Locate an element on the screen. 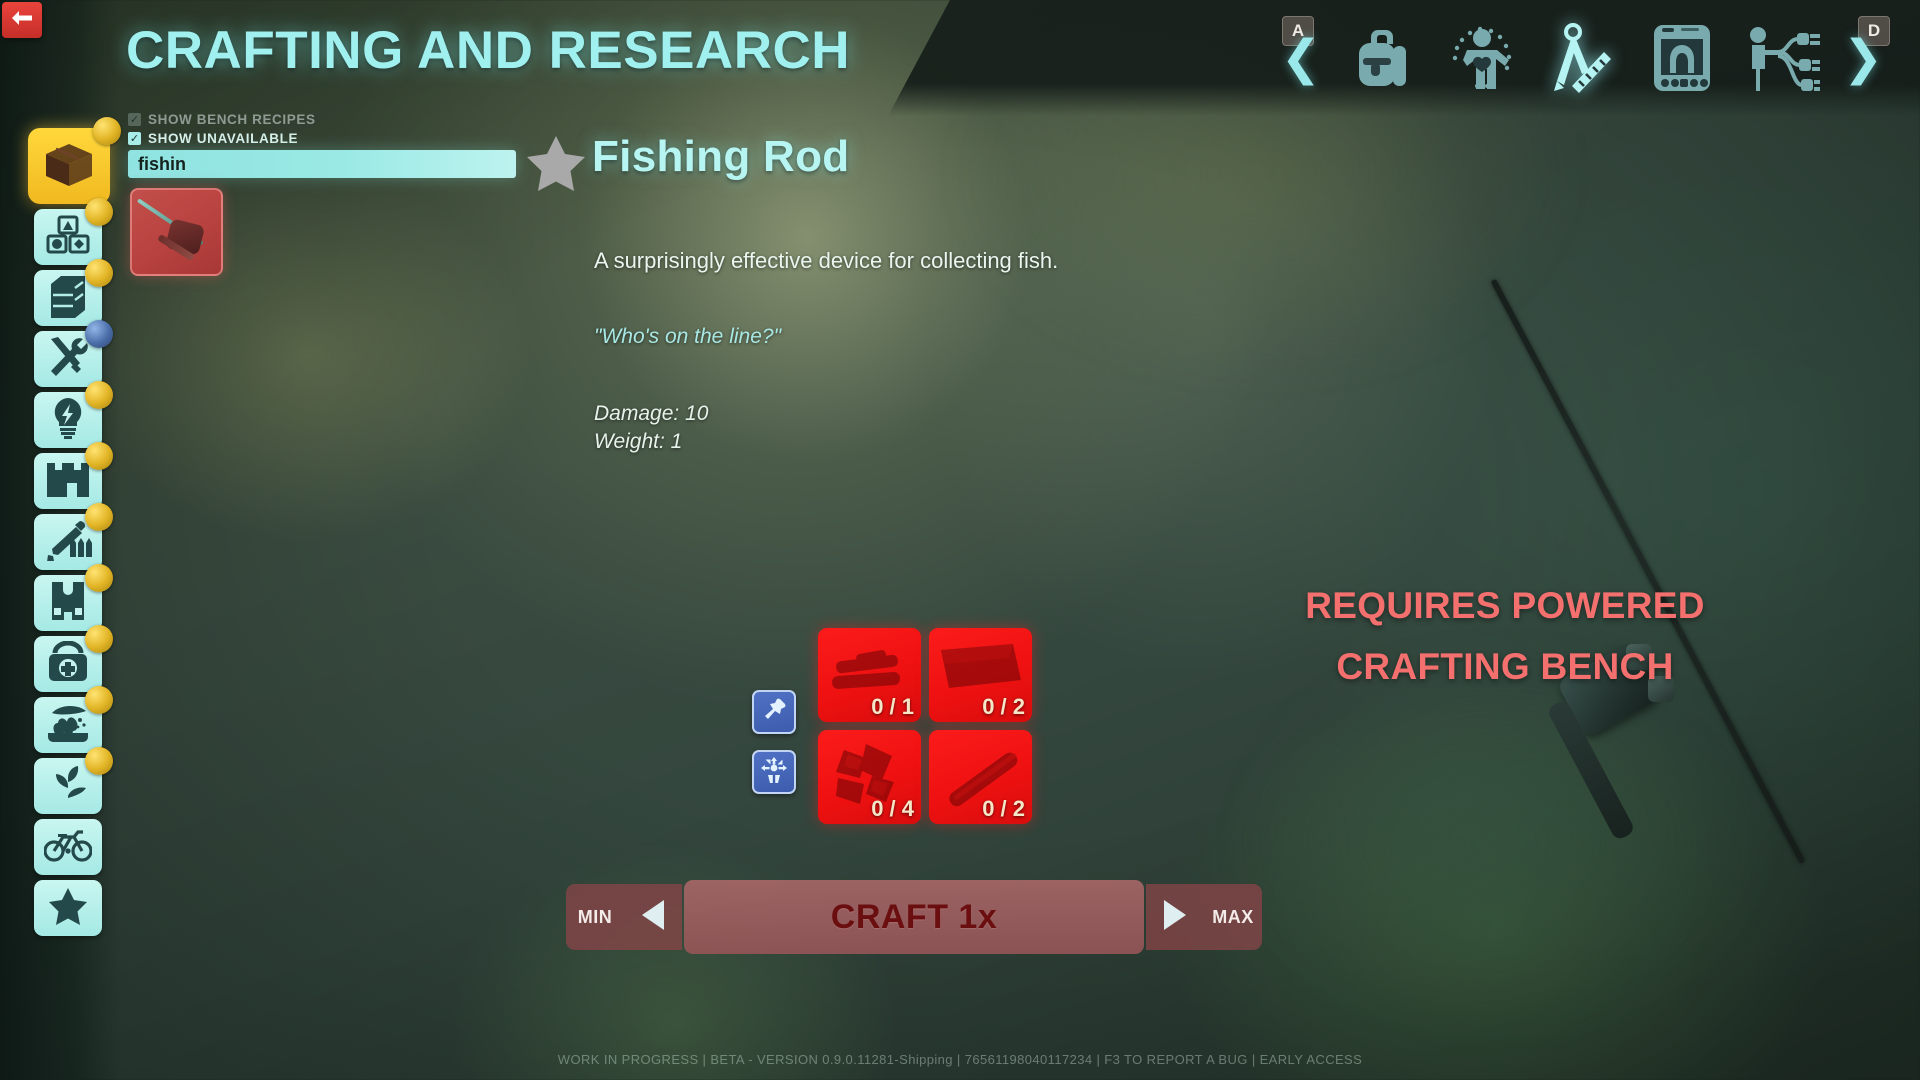  craft-control-bar: MIN CRAFT 1x MAX is located at coordinates (914, 917).